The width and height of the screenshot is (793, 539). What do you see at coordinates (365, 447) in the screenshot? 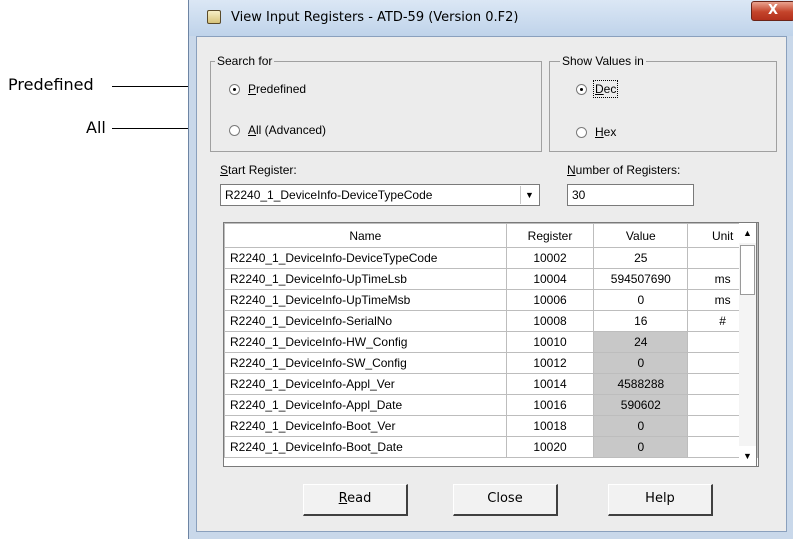
I see `cell-name: R2240_1_DeviceInfo-Boot_Date` at bounding box center [365, 447].